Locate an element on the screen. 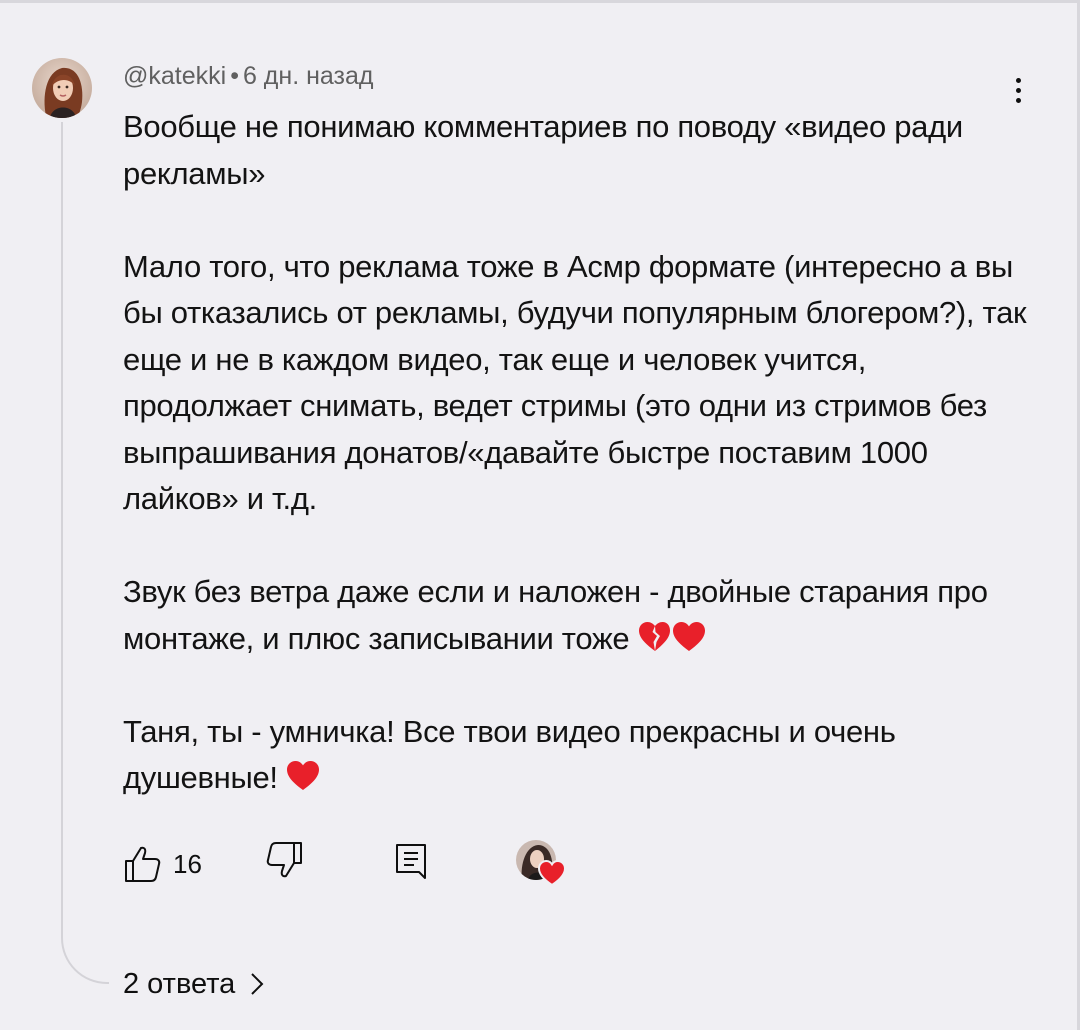 The height and width of the screenshot is (1030, 1080). comment-meta: @katekki • 6 дн. назад is located at coordinates (248, 76).